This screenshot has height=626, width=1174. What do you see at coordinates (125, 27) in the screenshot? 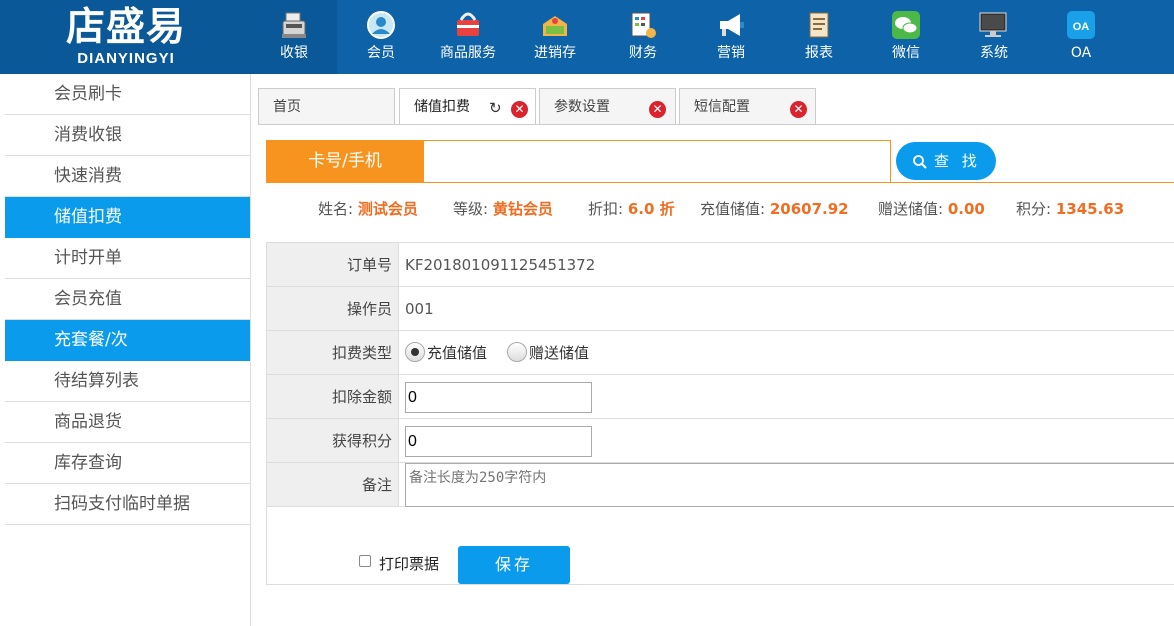
I see `logo-chinese-text: 店盛易` at bounding box center [125, 27].